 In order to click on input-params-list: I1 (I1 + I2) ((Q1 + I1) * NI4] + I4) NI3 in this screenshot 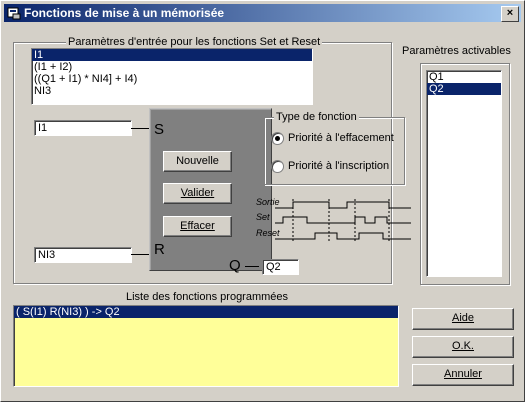, I will do `click(172, 76)`.